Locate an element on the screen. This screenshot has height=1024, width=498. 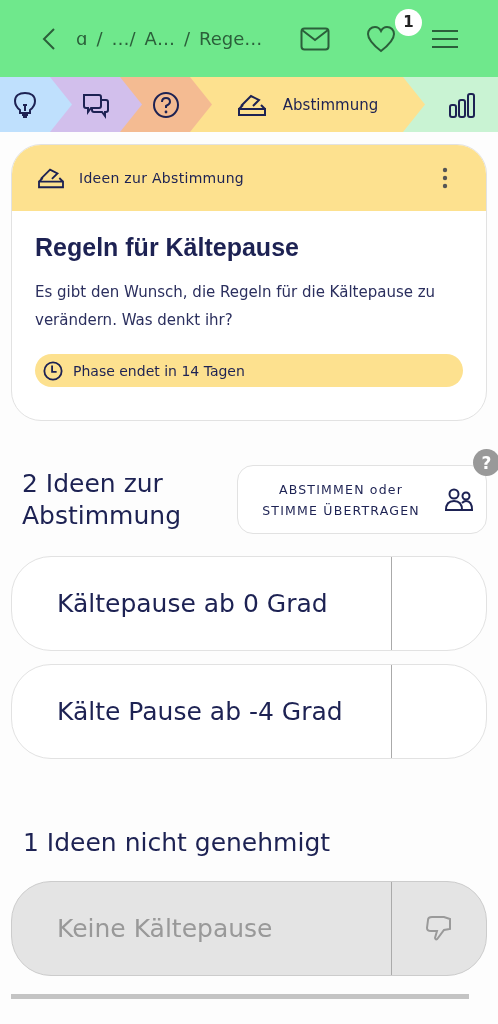
card-description: Es gibt den Wunsch, die Regeln für die Kältepause zu verändern. Was denkt ihr? is located at coordinates (236, 306).